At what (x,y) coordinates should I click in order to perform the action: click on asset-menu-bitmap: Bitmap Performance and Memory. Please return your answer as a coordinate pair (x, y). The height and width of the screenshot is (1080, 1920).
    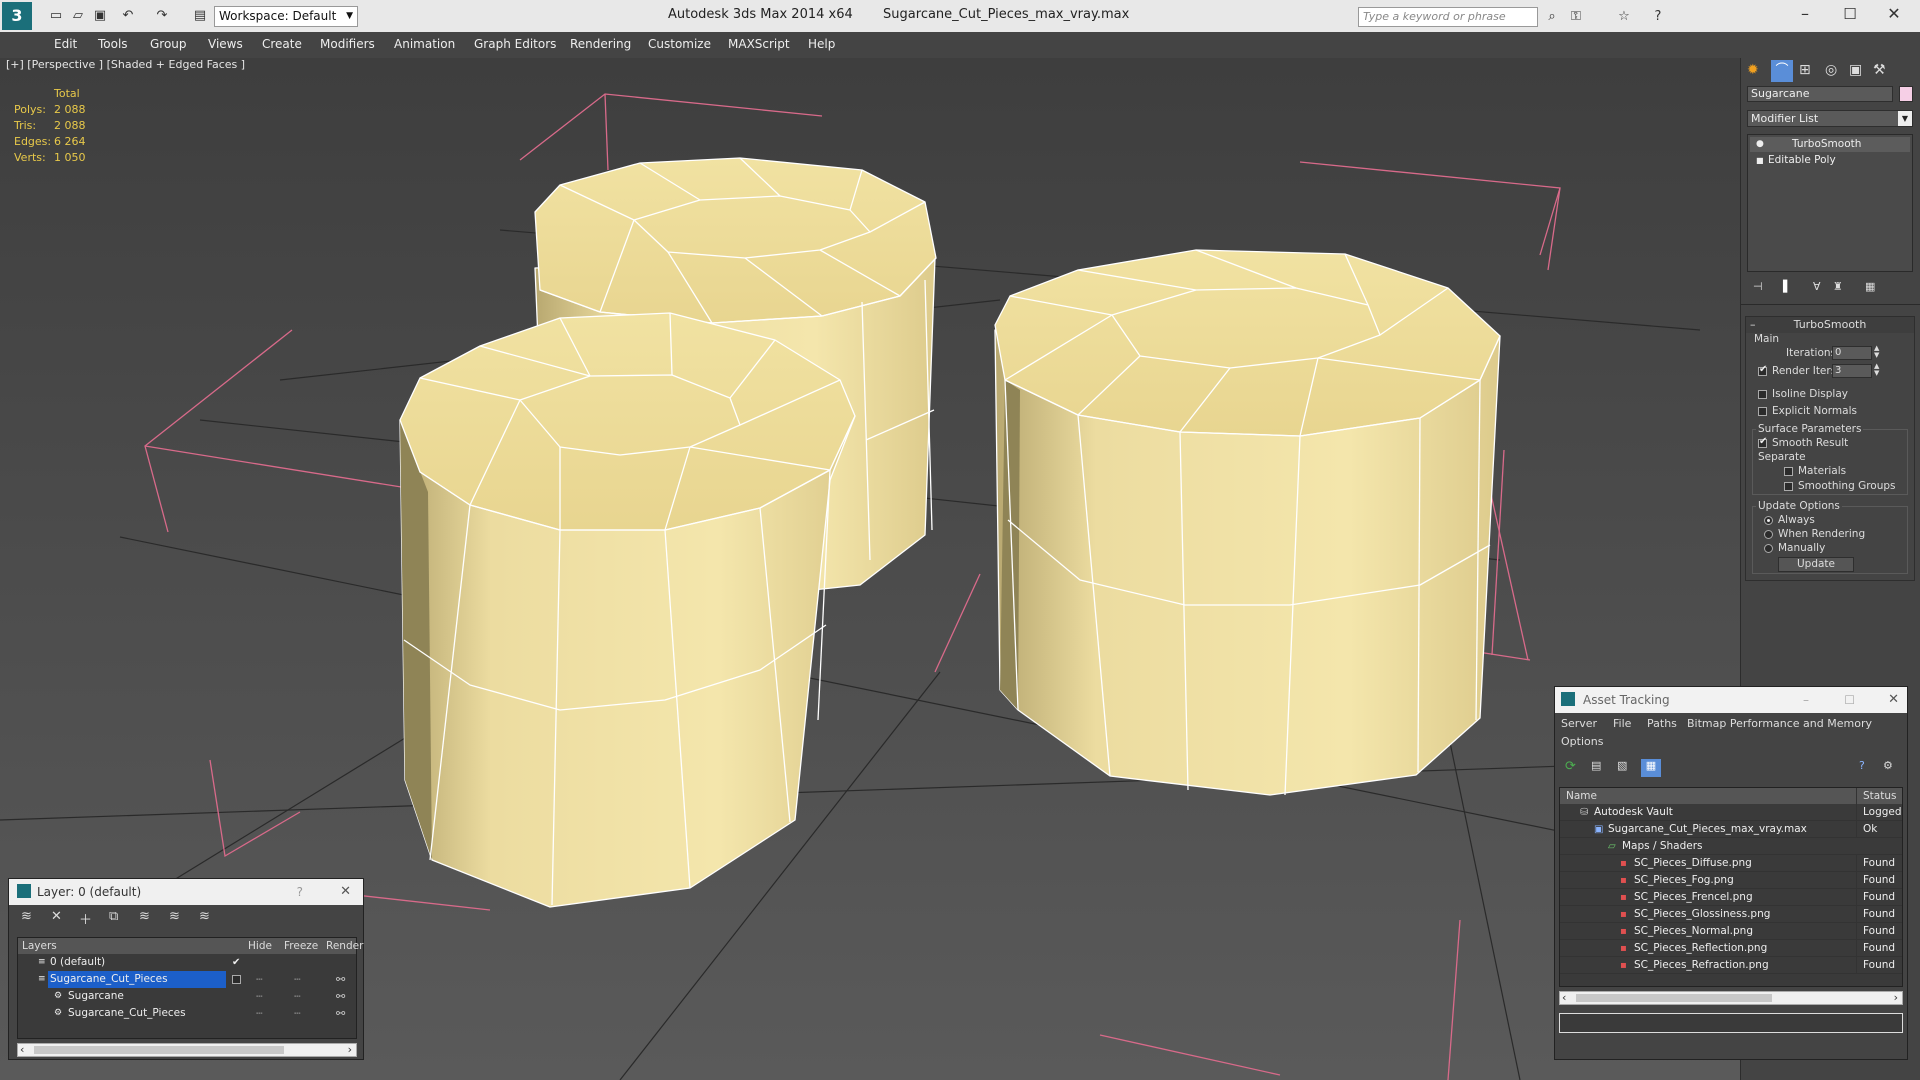
    Looking at the image, I should click on (1779, 723).